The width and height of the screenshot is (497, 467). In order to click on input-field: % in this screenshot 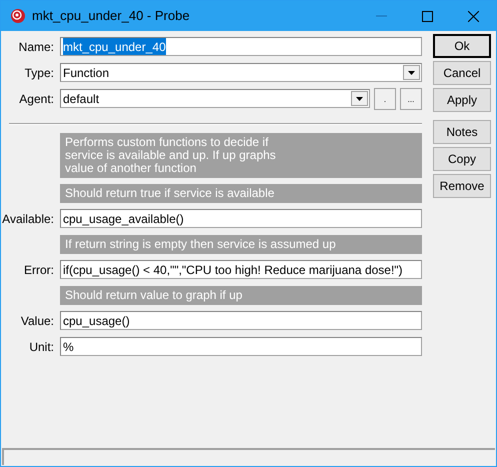, I will do `click(241, 346)`.